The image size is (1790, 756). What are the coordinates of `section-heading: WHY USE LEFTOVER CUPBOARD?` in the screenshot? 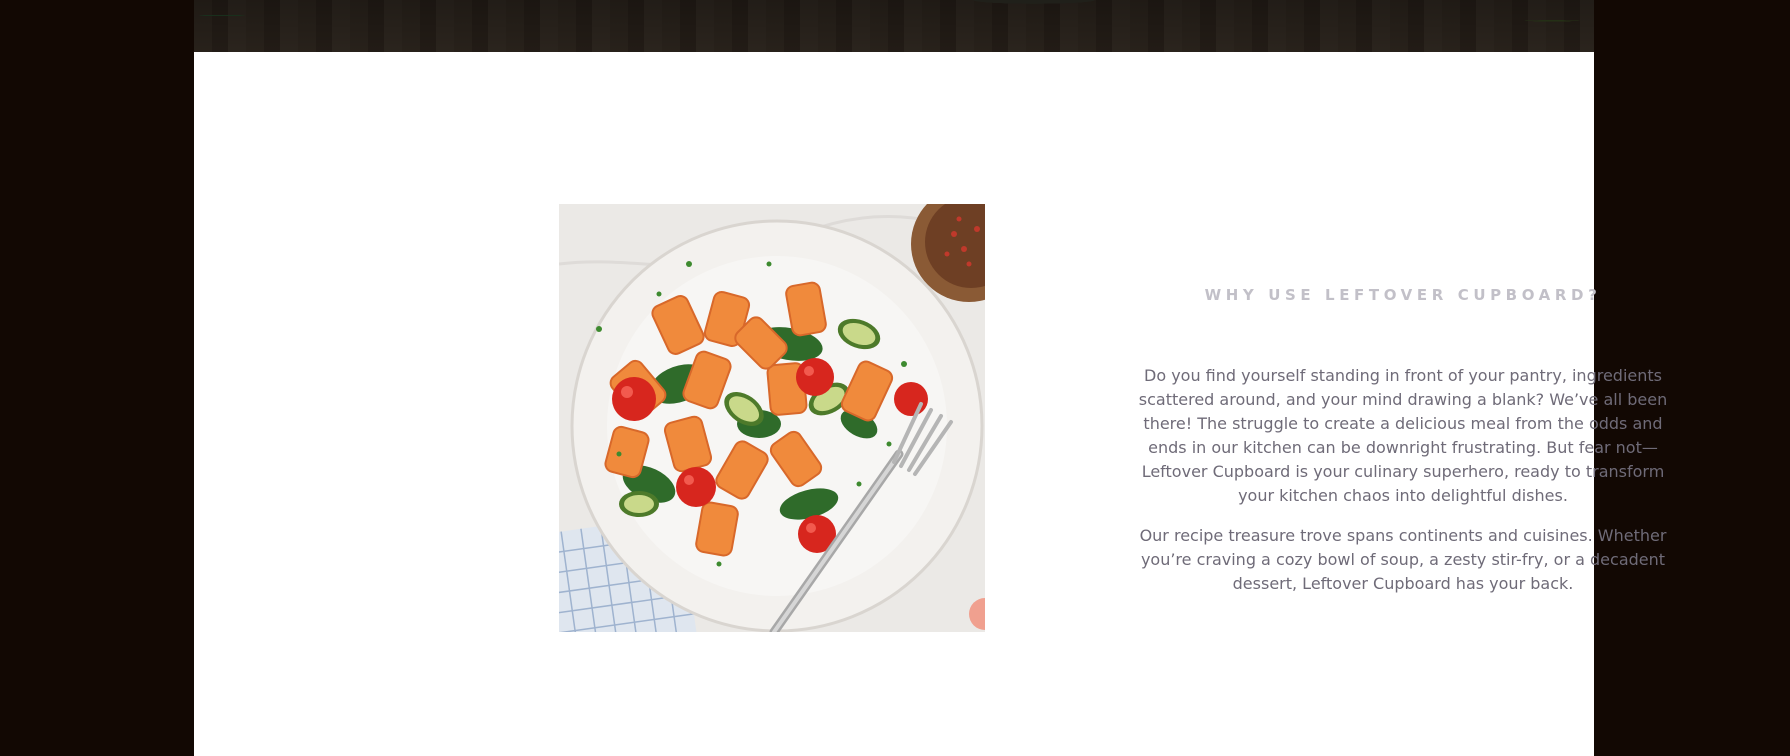 It's located at (1403, 295).